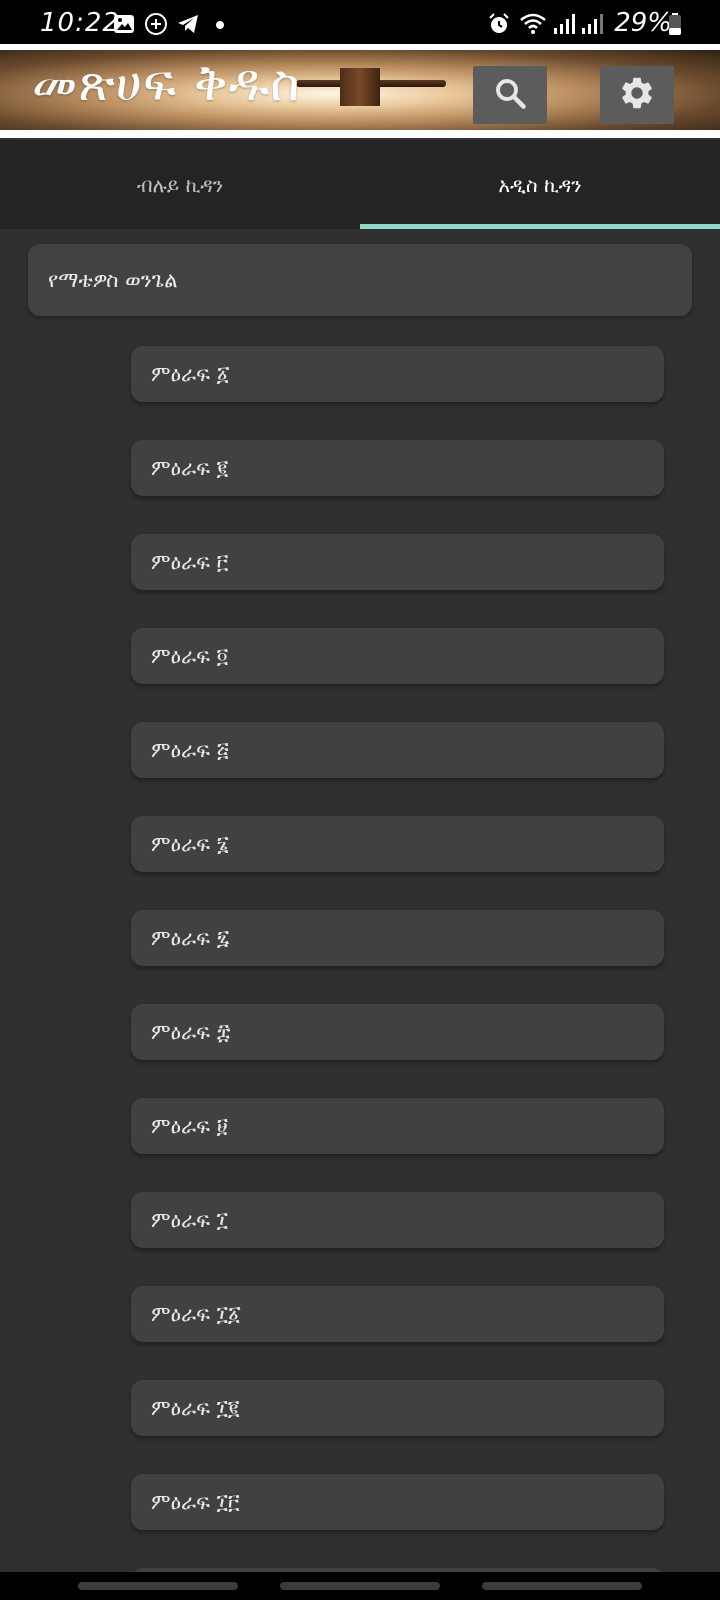  What do you see at coordinates (180, 184) in the screenshot?
I see `tab-old-testament: ብሉይ ኪዳን` at bounding box center [180, 184].